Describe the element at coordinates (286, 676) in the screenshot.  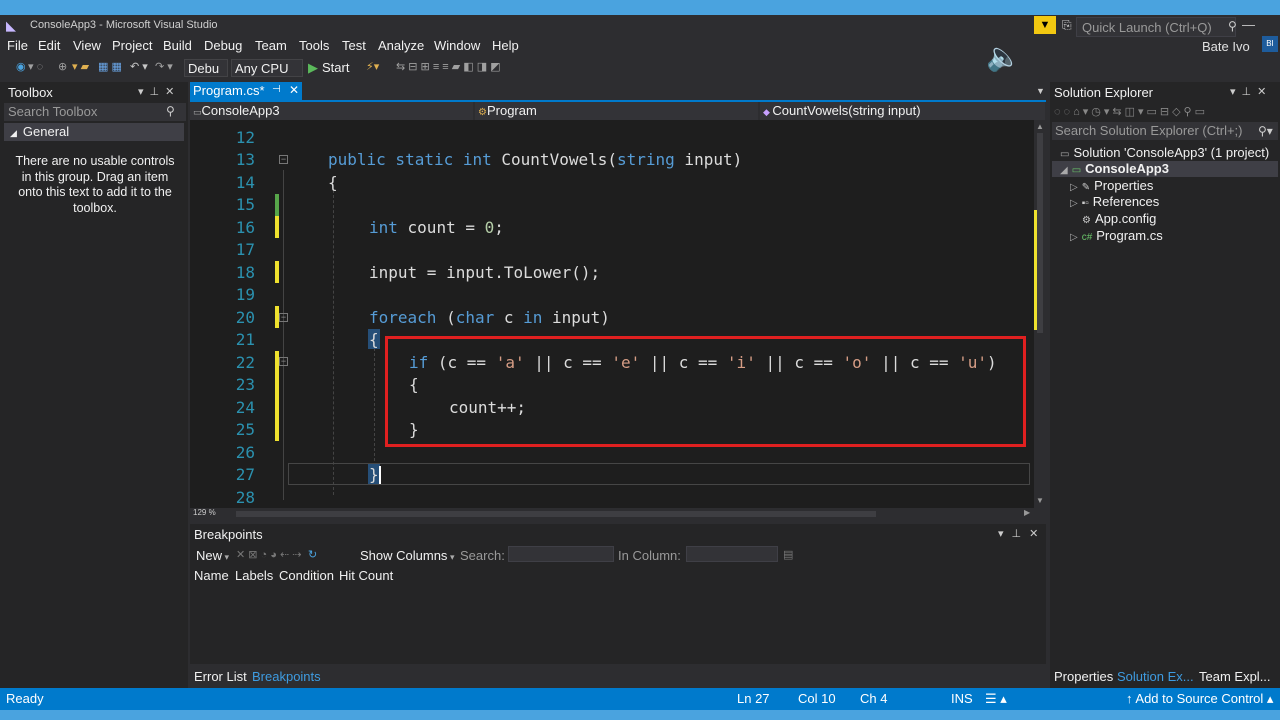
I see `tab-breakpoints: Breakpoints` at that location.